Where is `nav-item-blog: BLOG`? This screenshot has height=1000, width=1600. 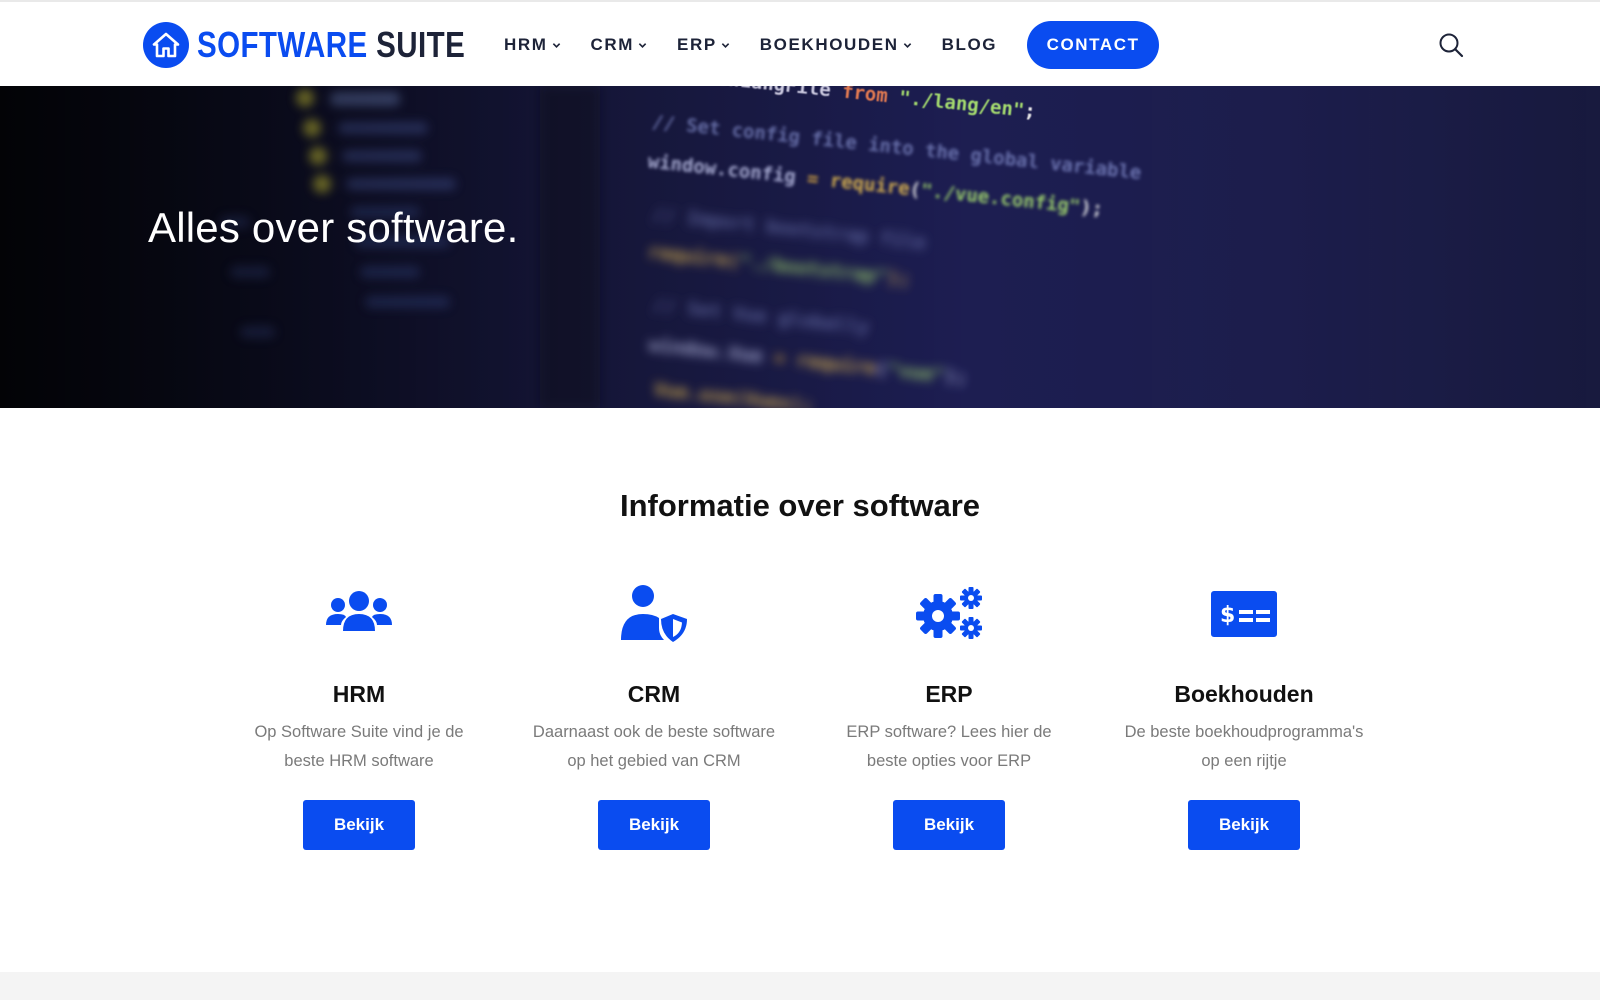 nav-item-blog: BLOG is located at coordinates (970, 45).